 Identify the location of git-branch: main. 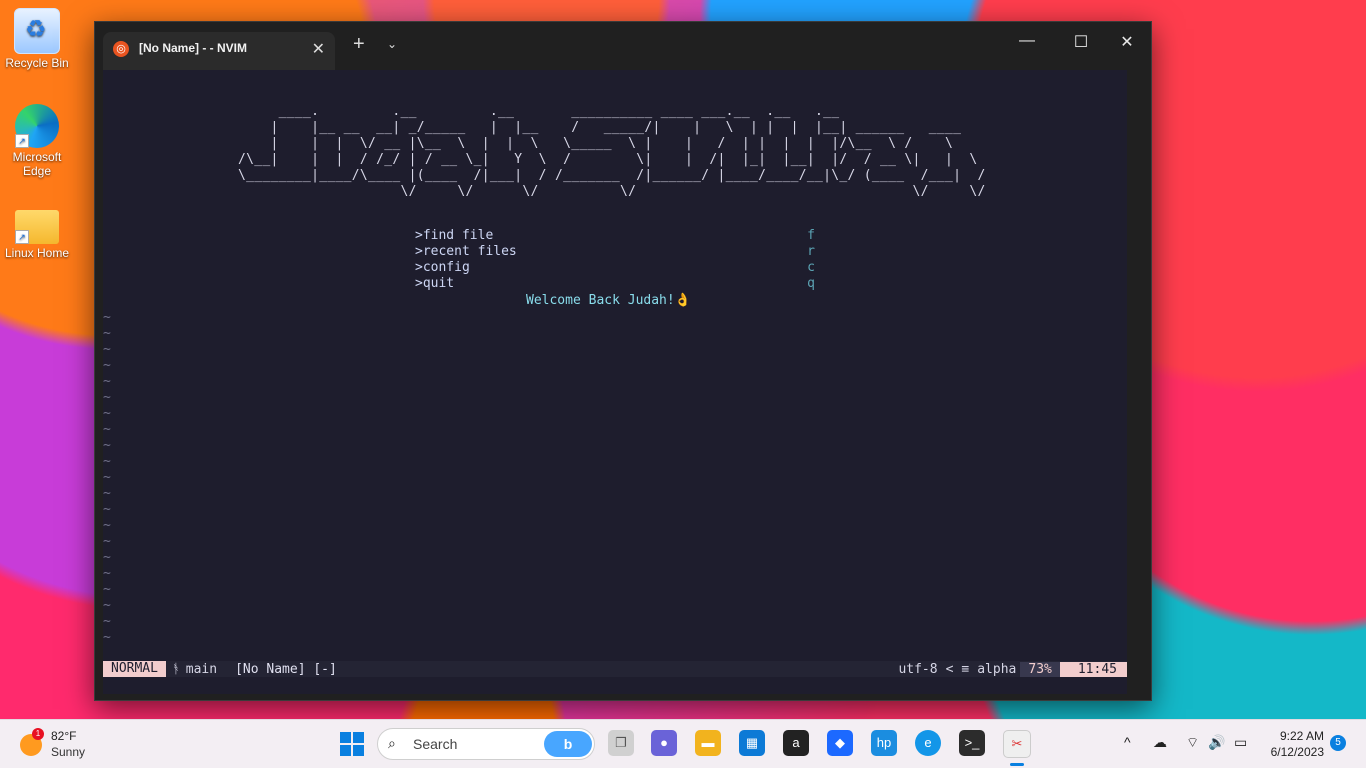
(201, 669).